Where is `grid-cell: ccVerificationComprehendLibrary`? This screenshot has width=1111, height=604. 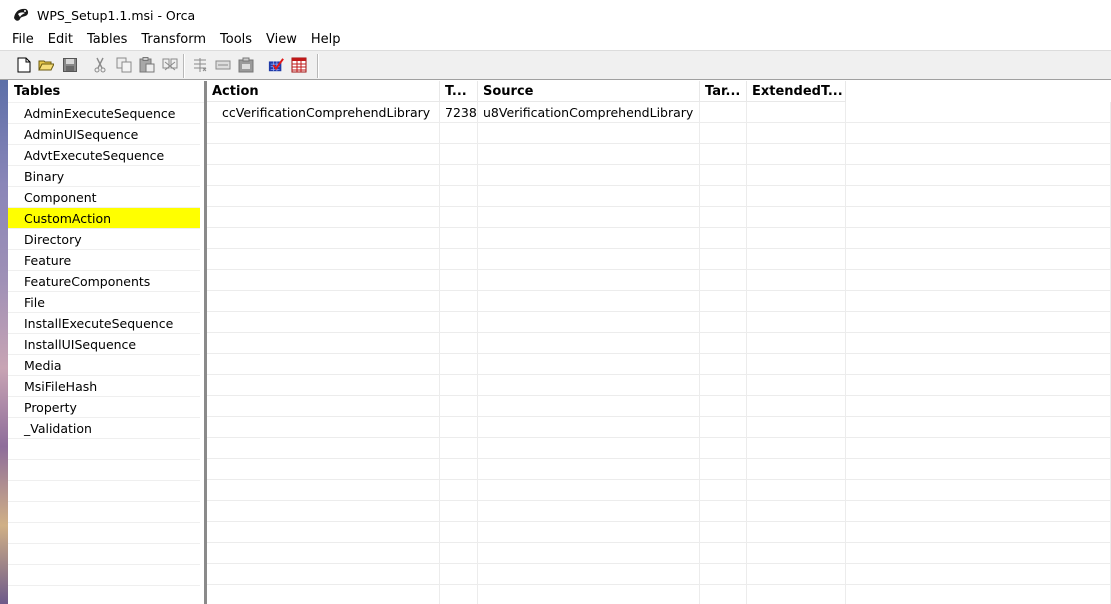
grid-cell: ccVerificationComprehendLibrary is located at coordinates (323, 112).